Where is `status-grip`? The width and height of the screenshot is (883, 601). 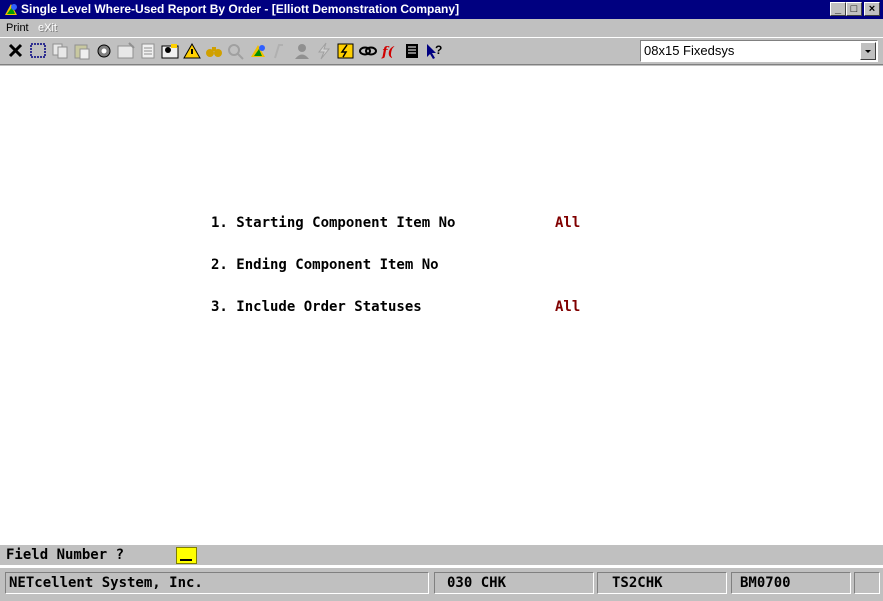
status-grip is located at coordinates (867, 583).